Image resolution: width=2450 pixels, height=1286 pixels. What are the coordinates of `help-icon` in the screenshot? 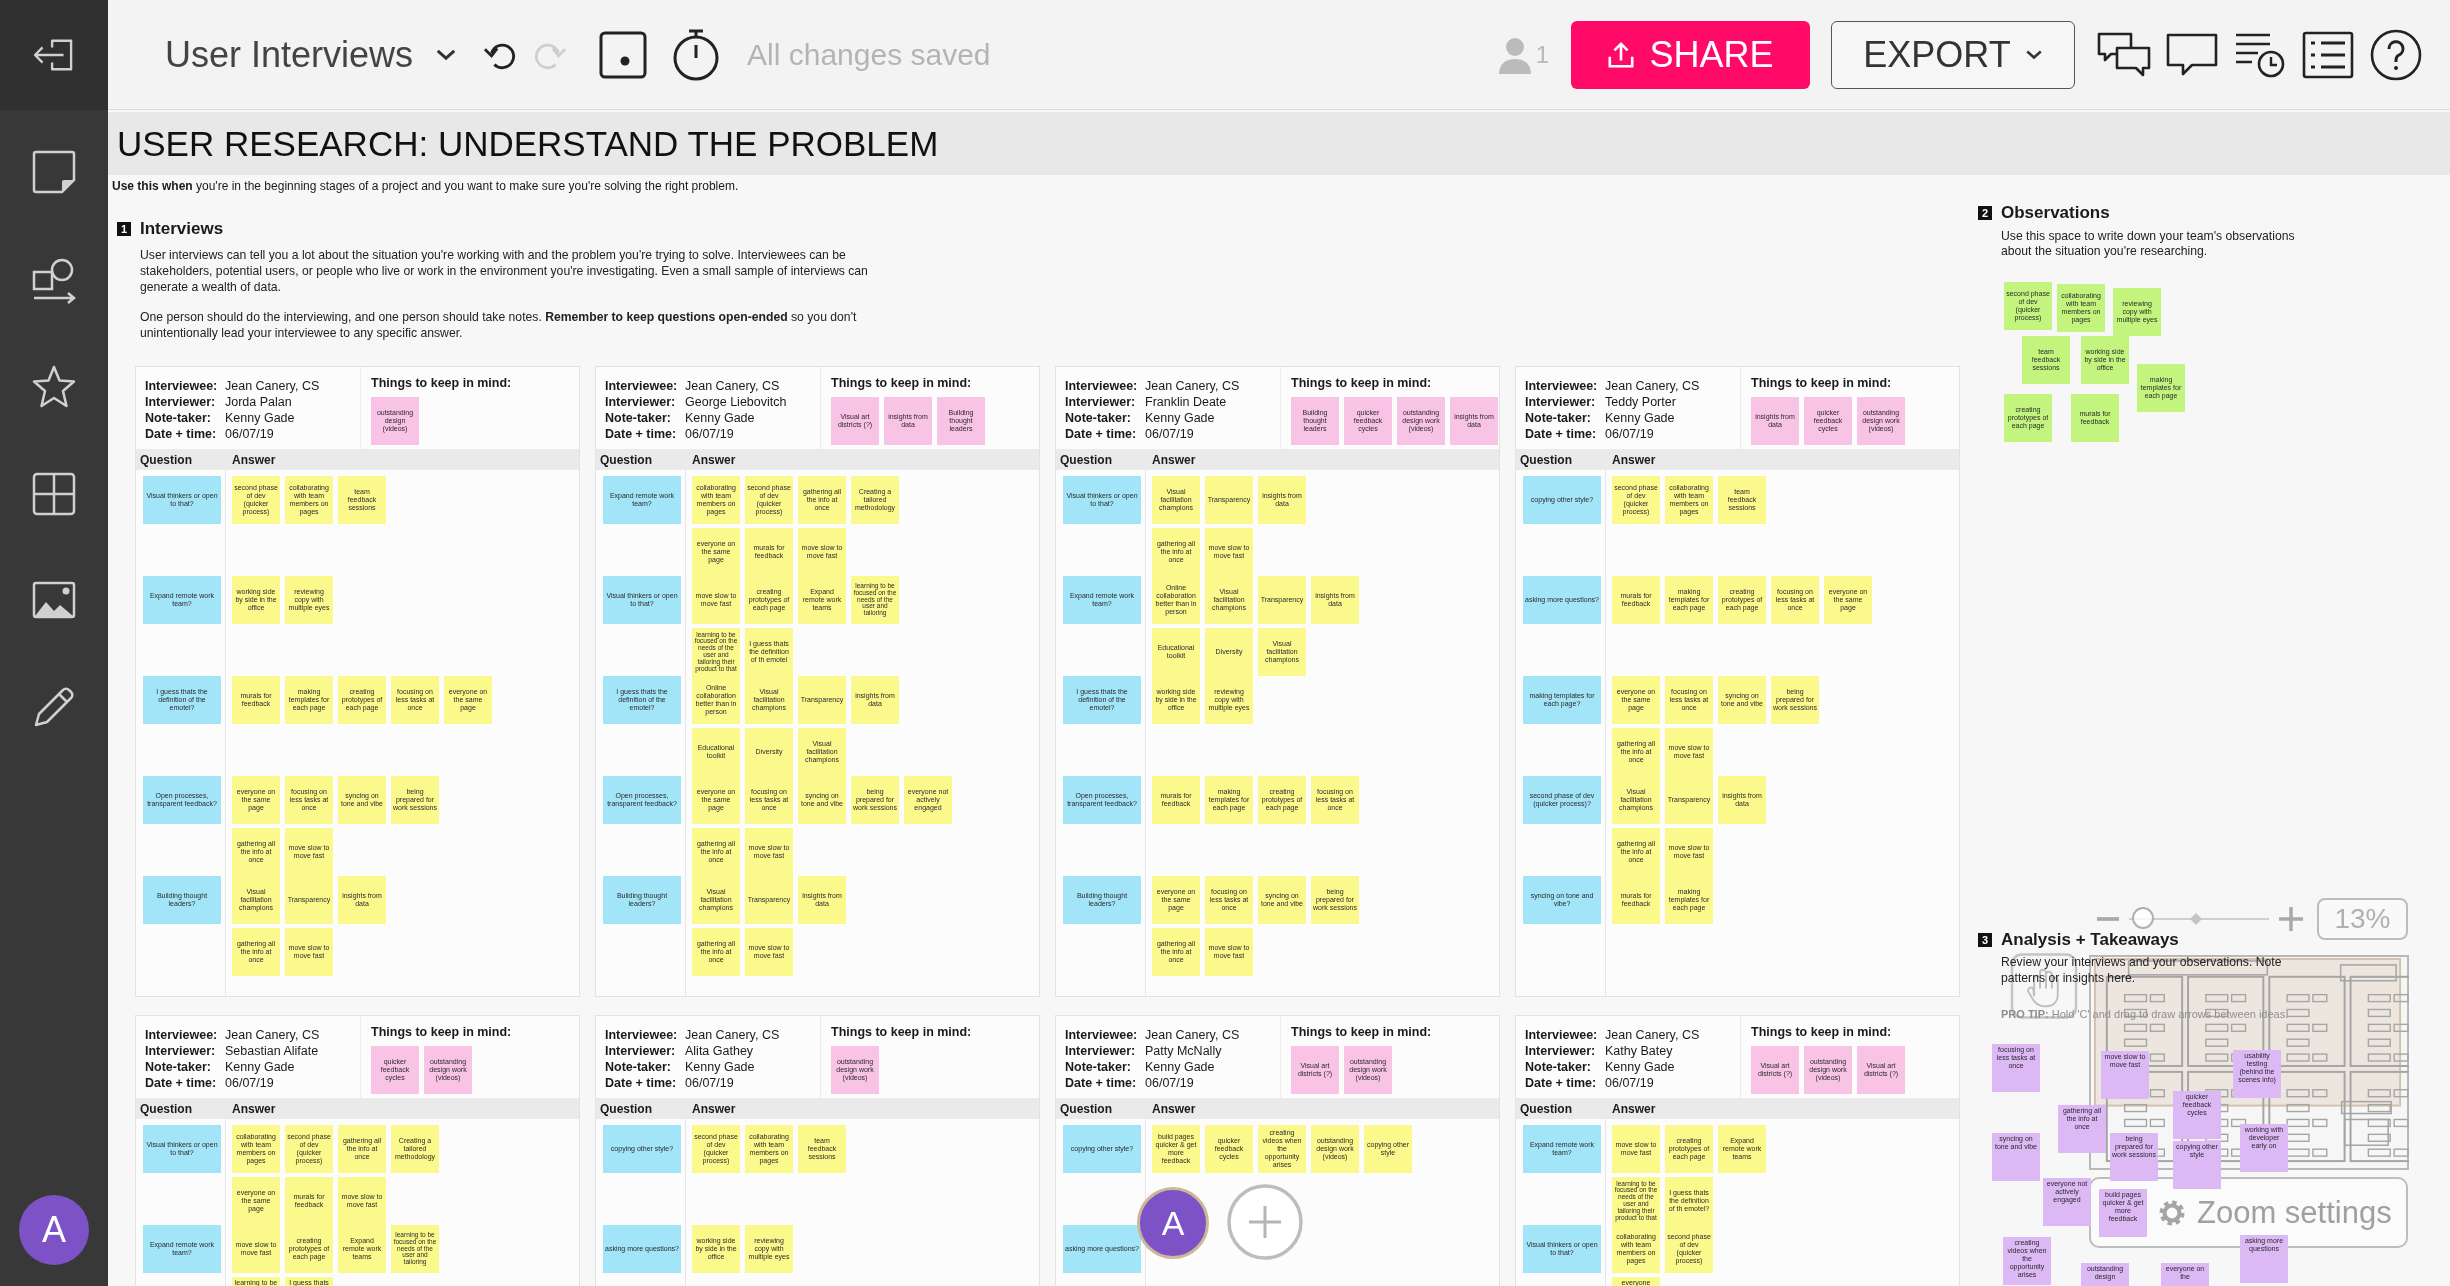 It's located at (2396, 54).